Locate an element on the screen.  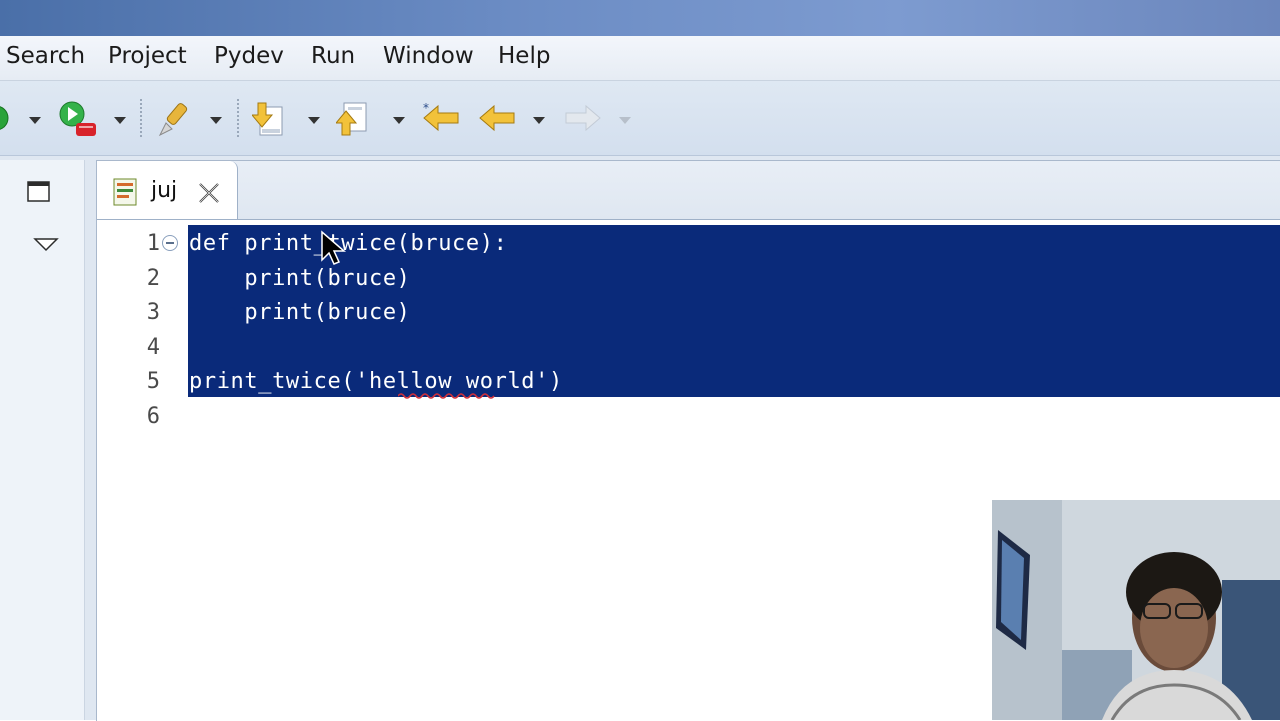
python-file-icon is located at coordinates (125, 192).